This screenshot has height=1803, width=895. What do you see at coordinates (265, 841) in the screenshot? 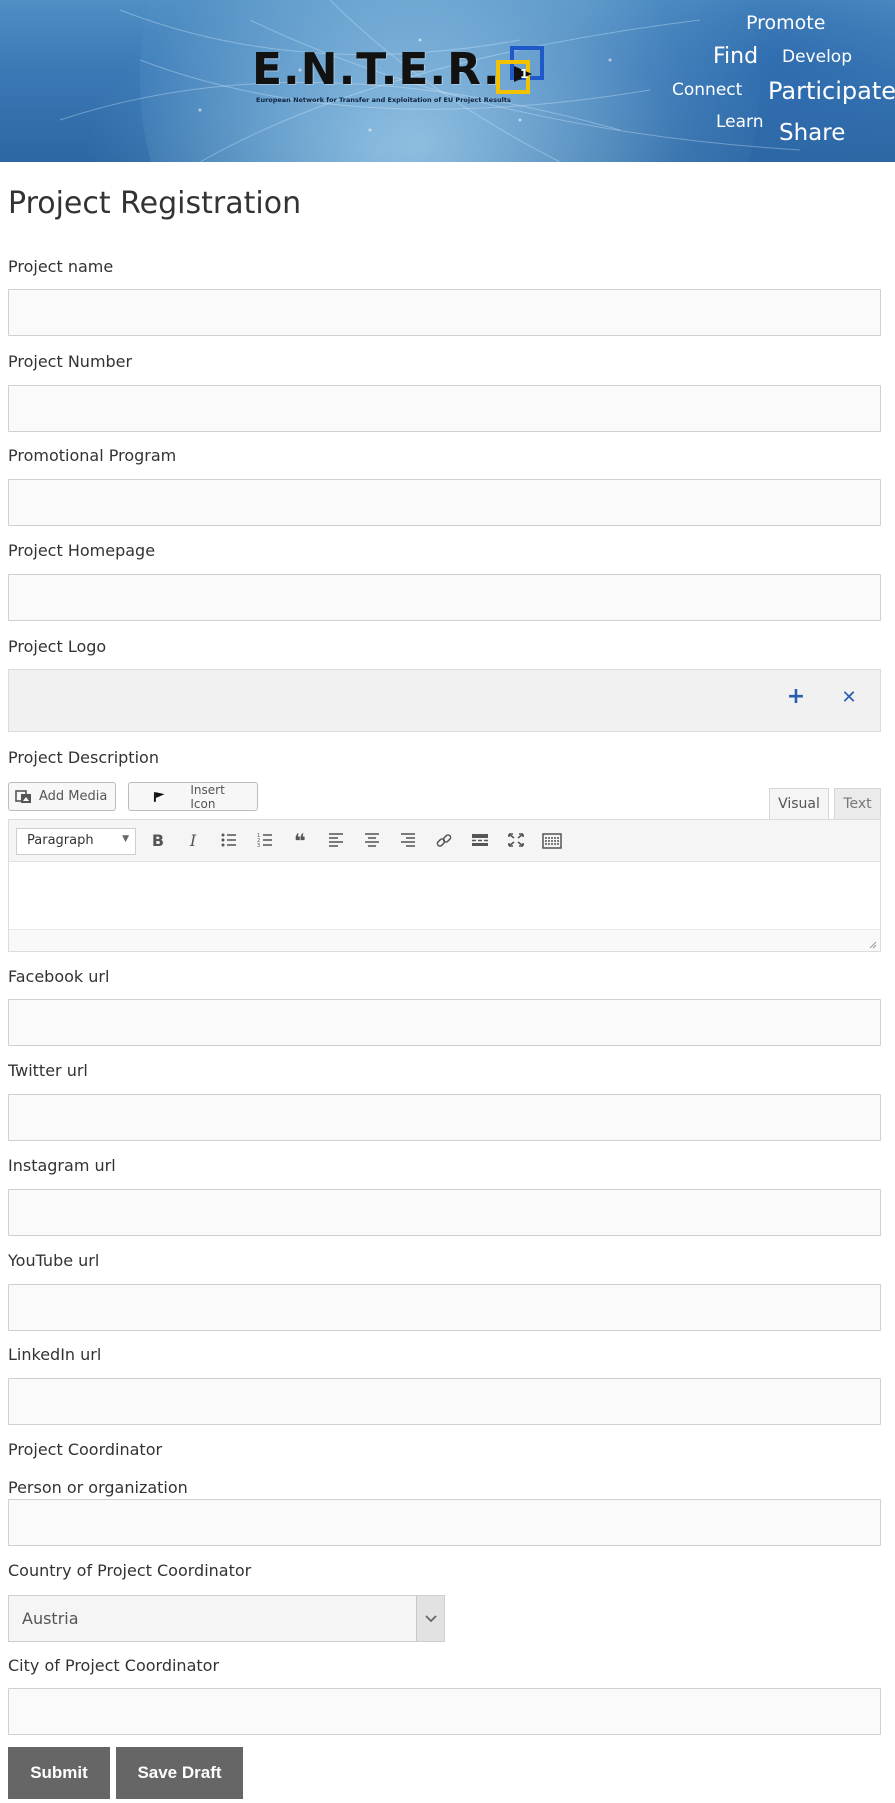
I see `numbered-list-icon: 123` at bounding box center [265, 841].